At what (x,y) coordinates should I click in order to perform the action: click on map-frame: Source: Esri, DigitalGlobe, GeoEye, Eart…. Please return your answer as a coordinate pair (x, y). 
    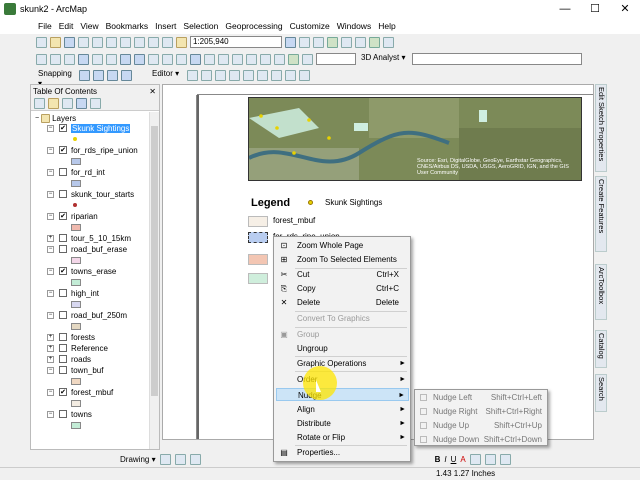
    Looking at the image, I should click on (415, 139).